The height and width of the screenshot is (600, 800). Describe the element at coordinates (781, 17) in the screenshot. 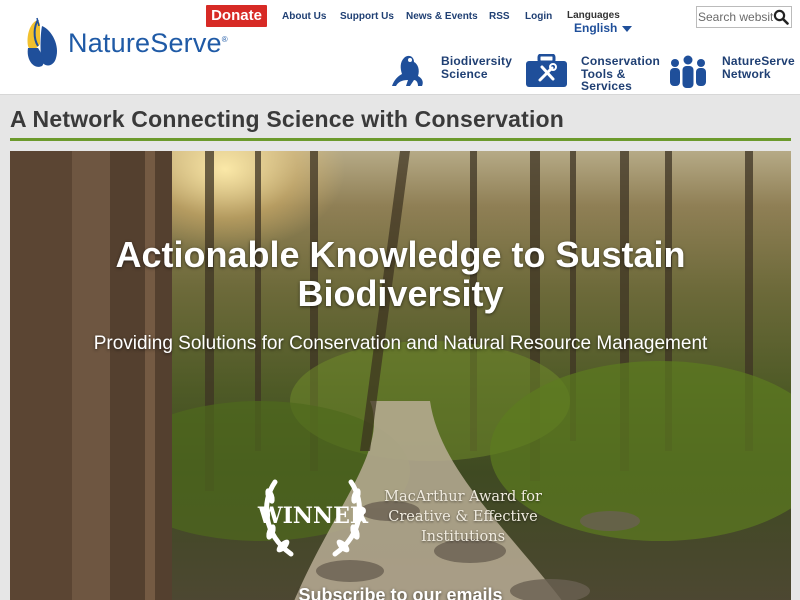

I see `search-icon` at that location.